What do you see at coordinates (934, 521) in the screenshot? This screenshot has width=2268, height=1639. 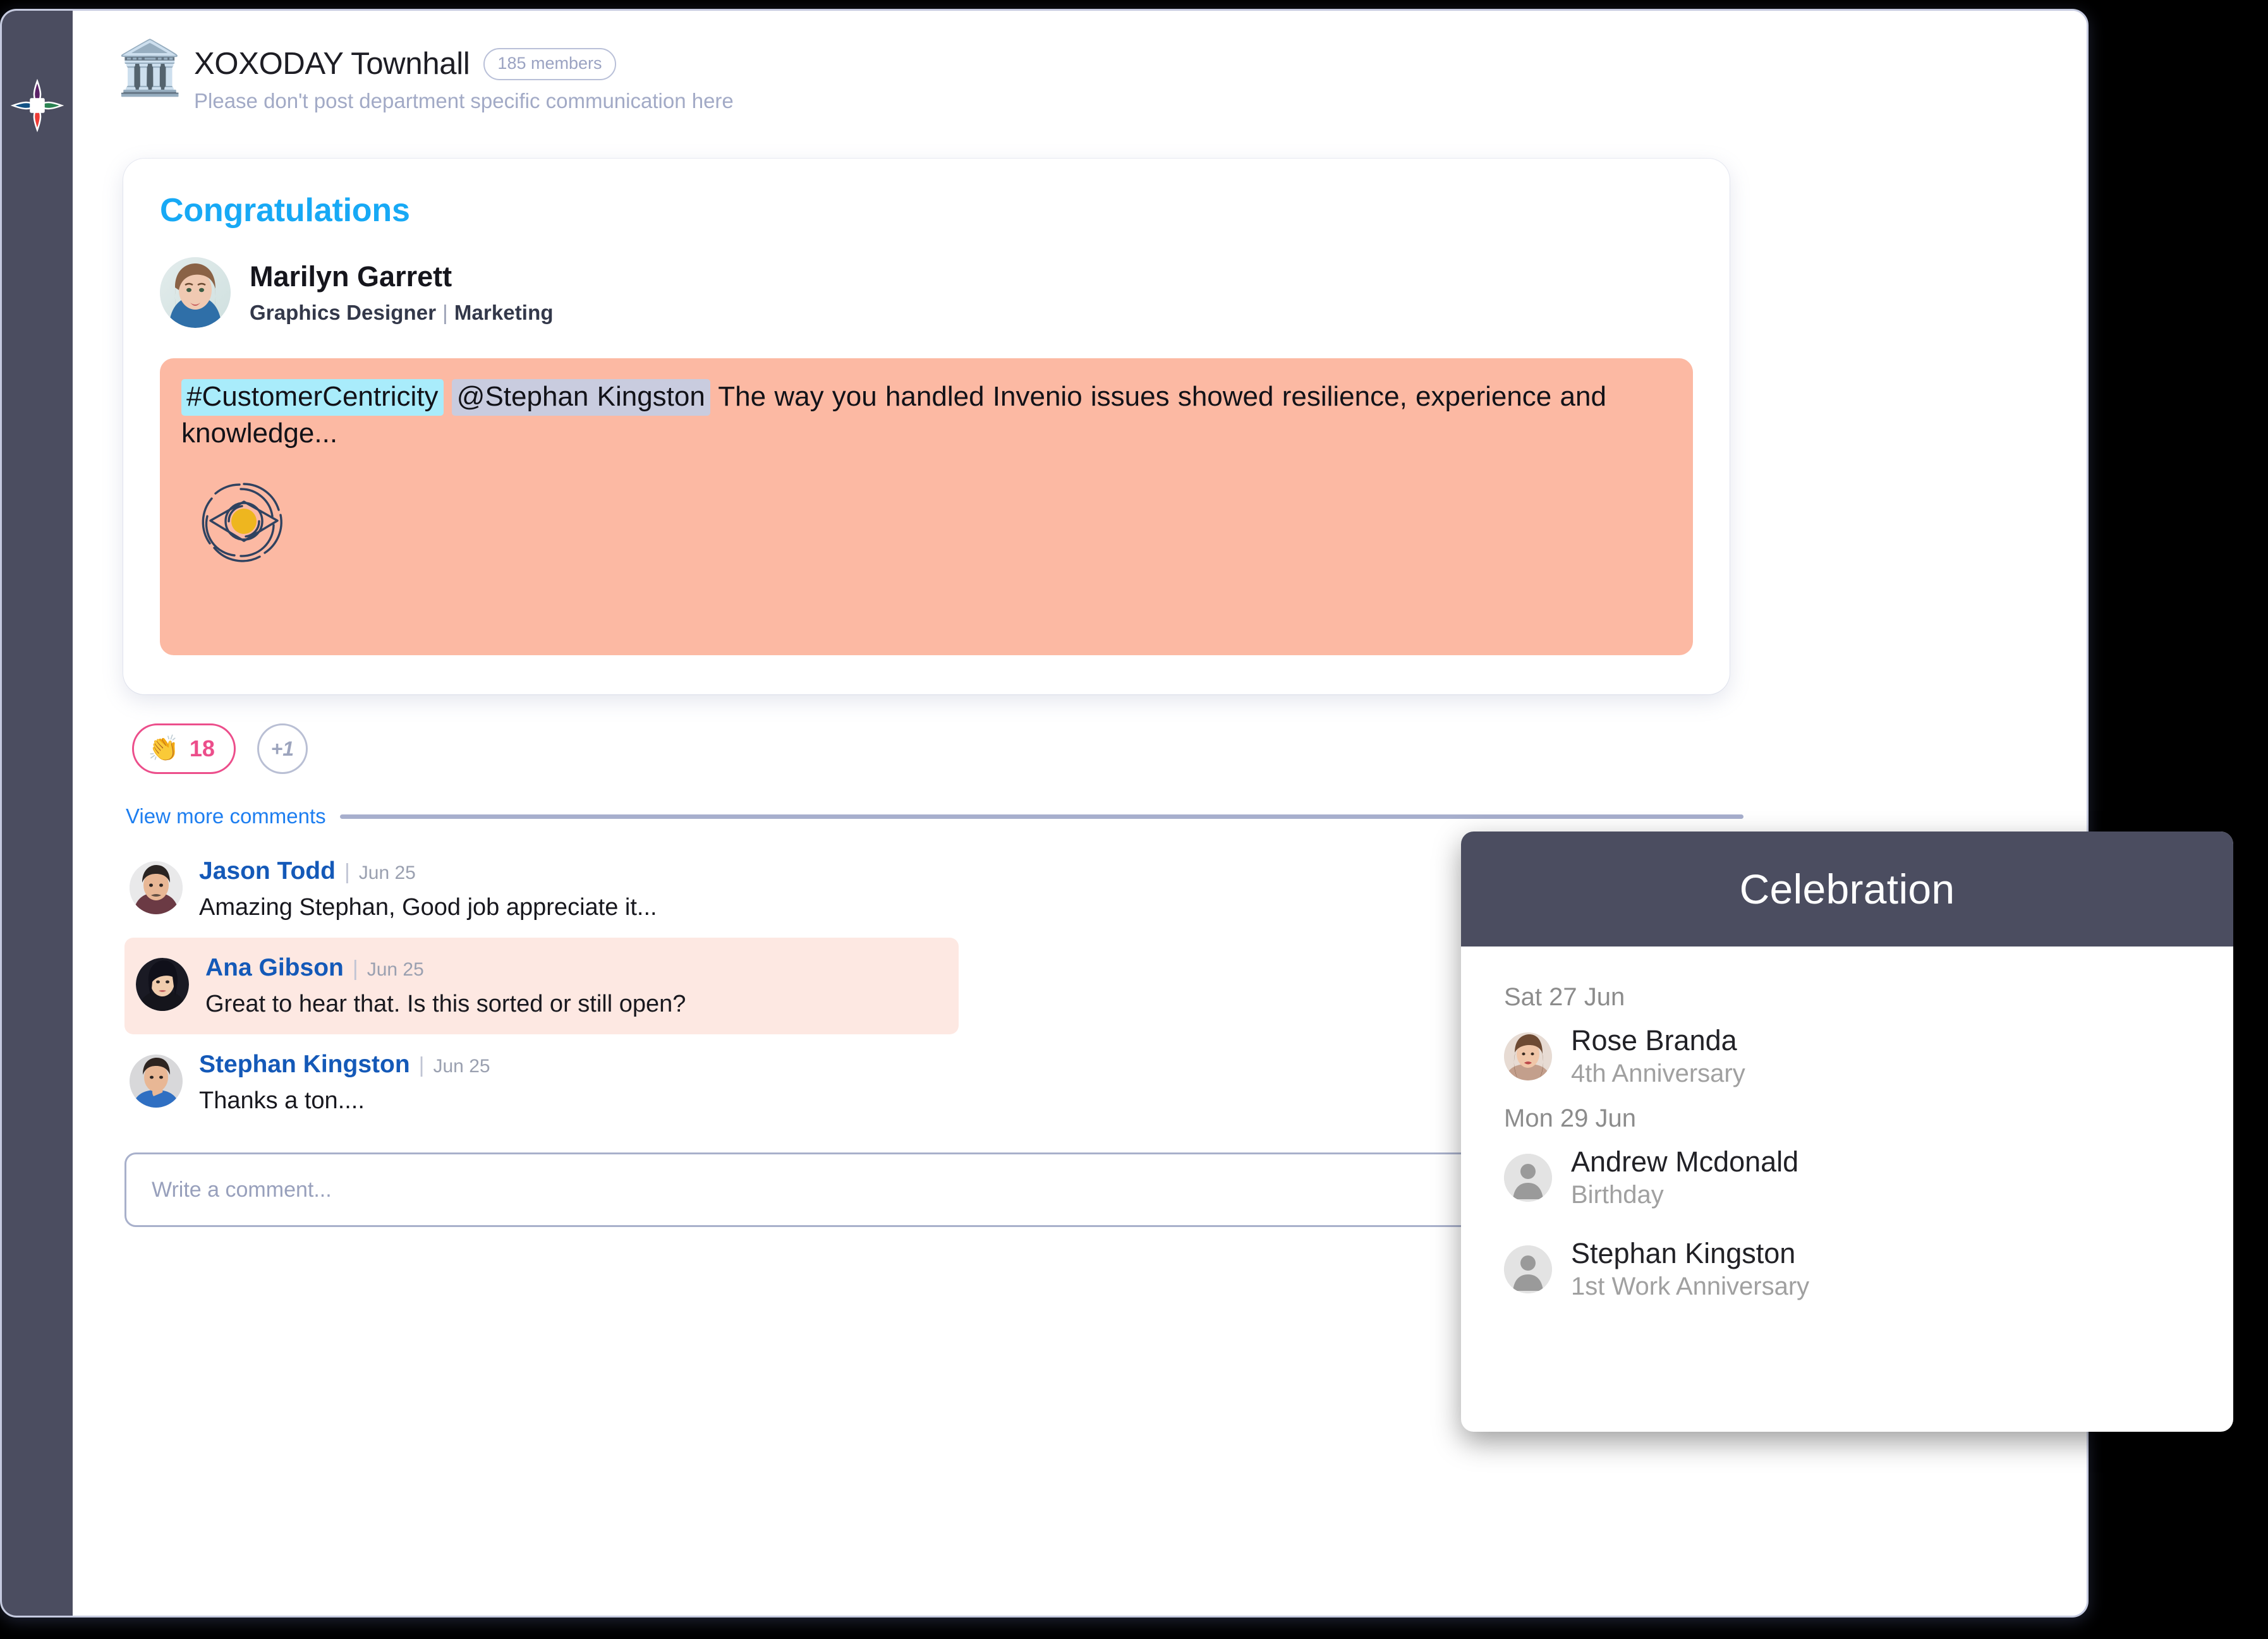 I see `eye-award-icon` at bounding box center [934, 521].